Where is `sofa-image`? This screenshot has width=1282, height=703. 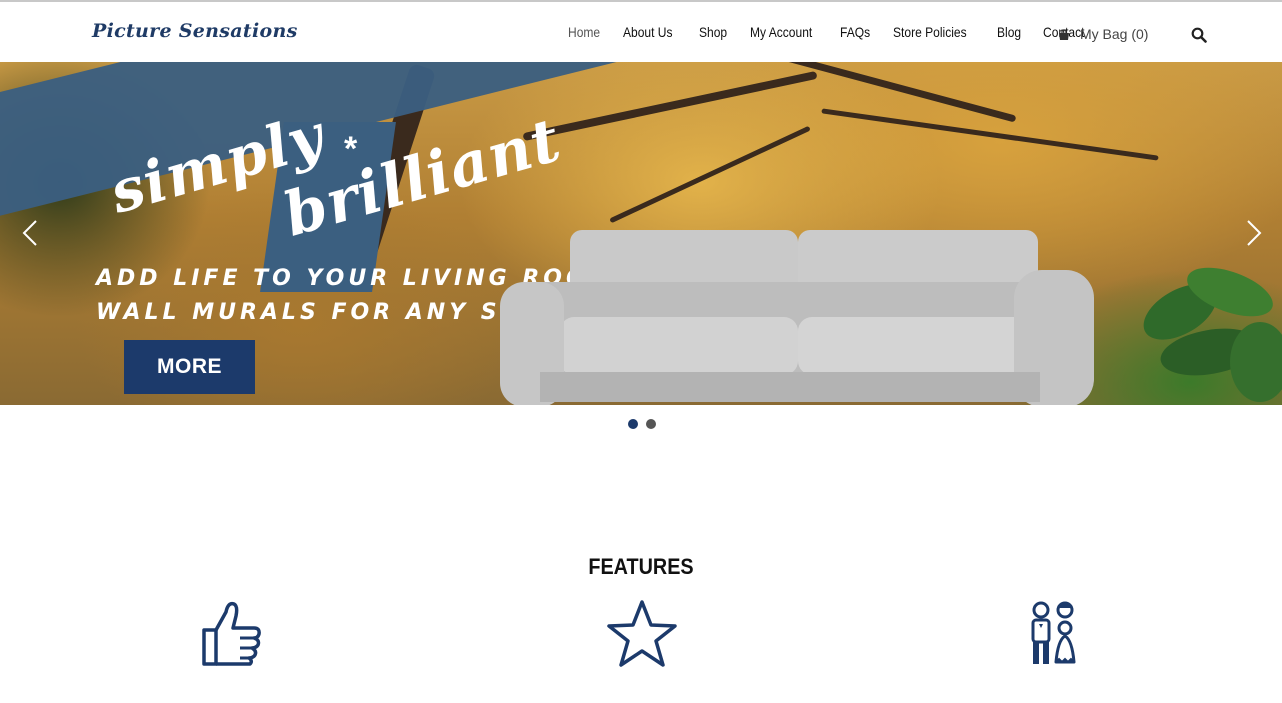 sofa-image is located at coordinates (797, 317).